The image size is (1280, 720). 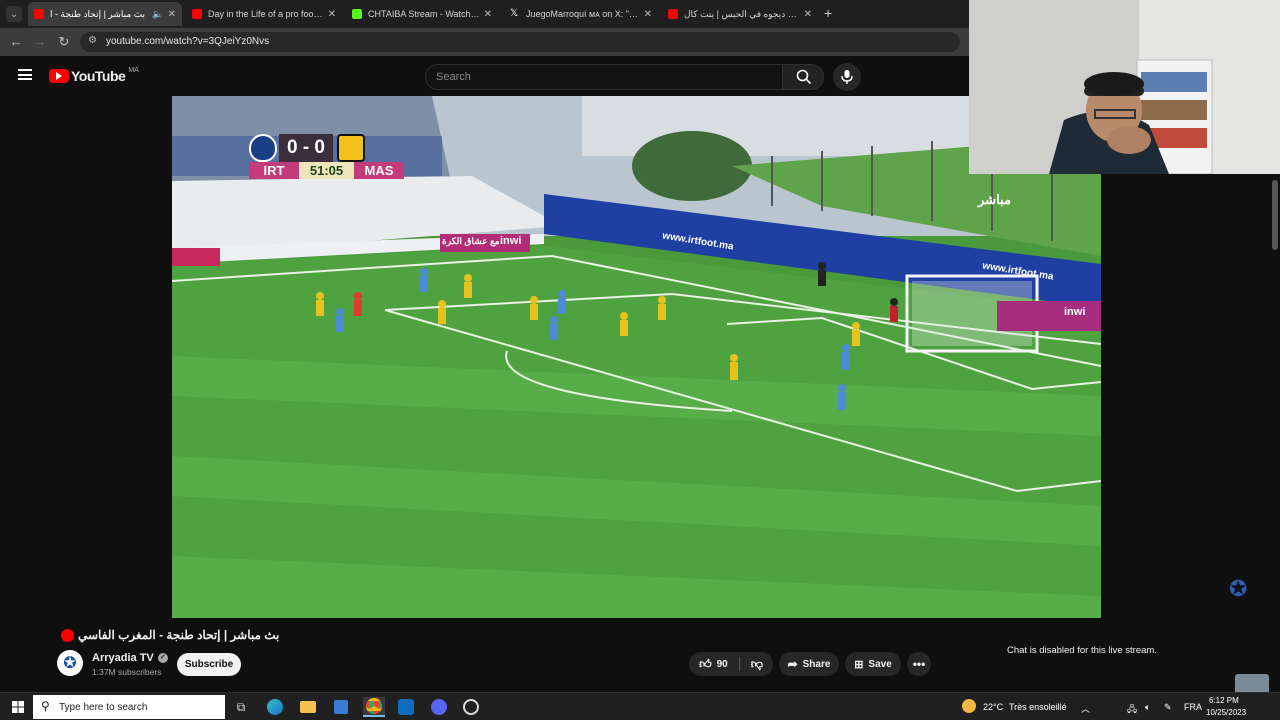 I want to click on outlook-icon, so click(x=406, y=707).